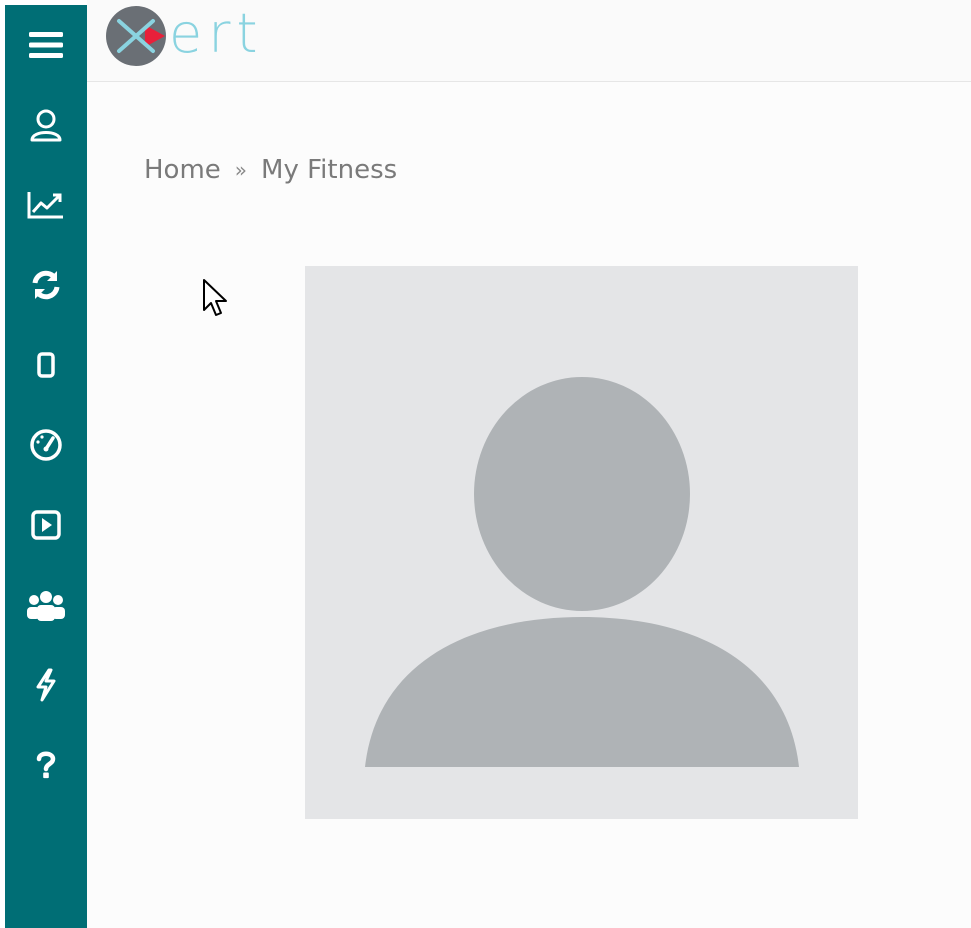  Describe the element at coordinates (46, 525) in the screenshot. I see `play-square-icon` at that location.